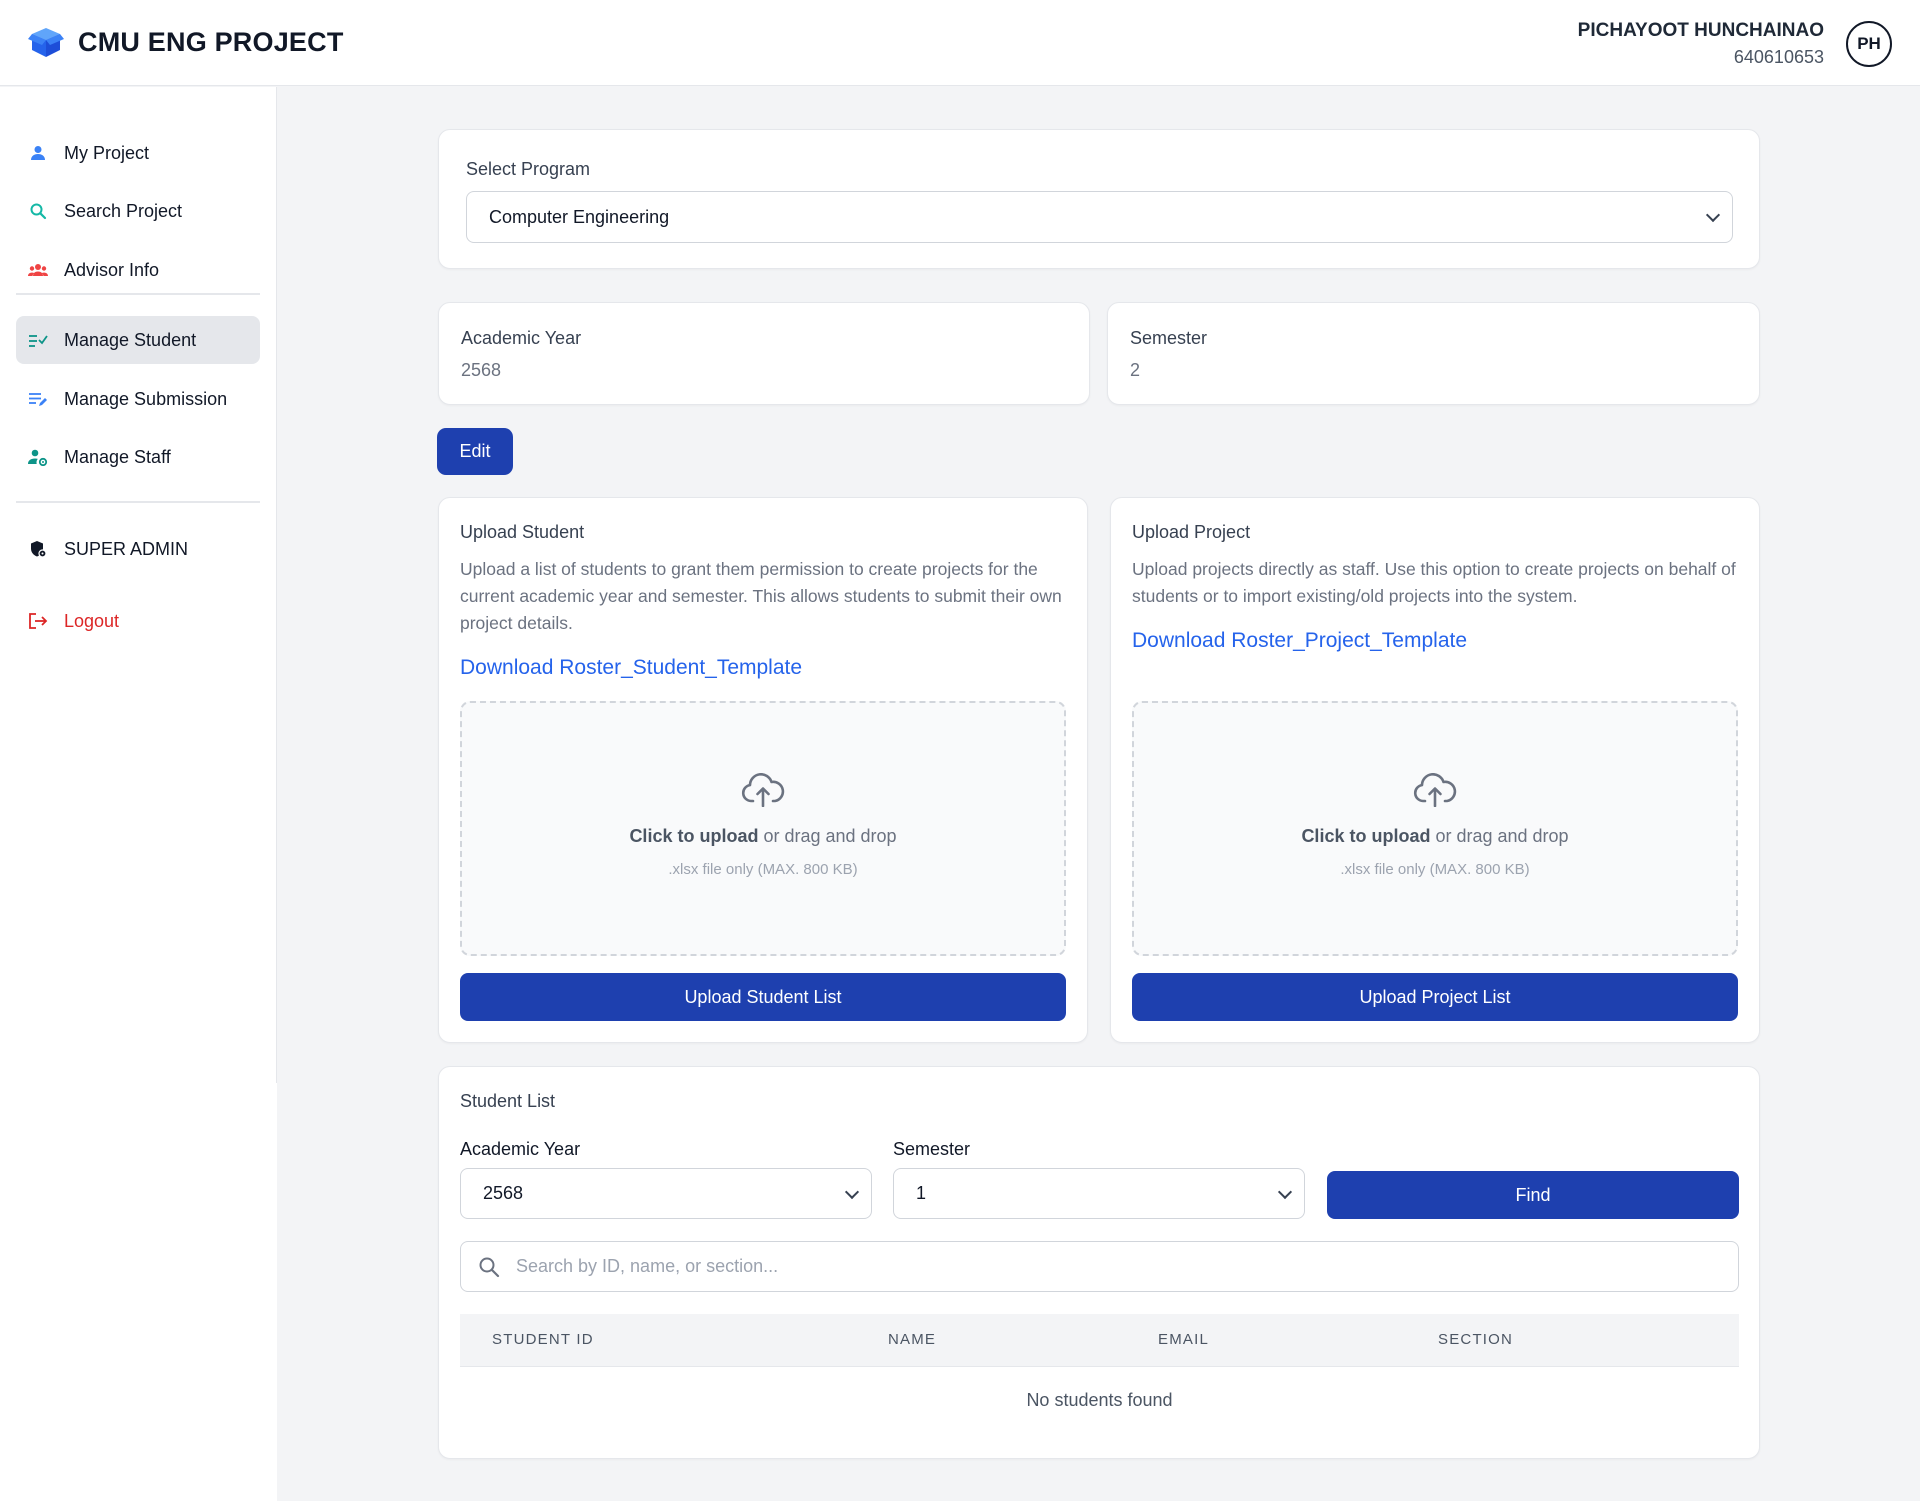  I want to click on filter-semester-select: 1, so click(1099, 1193).